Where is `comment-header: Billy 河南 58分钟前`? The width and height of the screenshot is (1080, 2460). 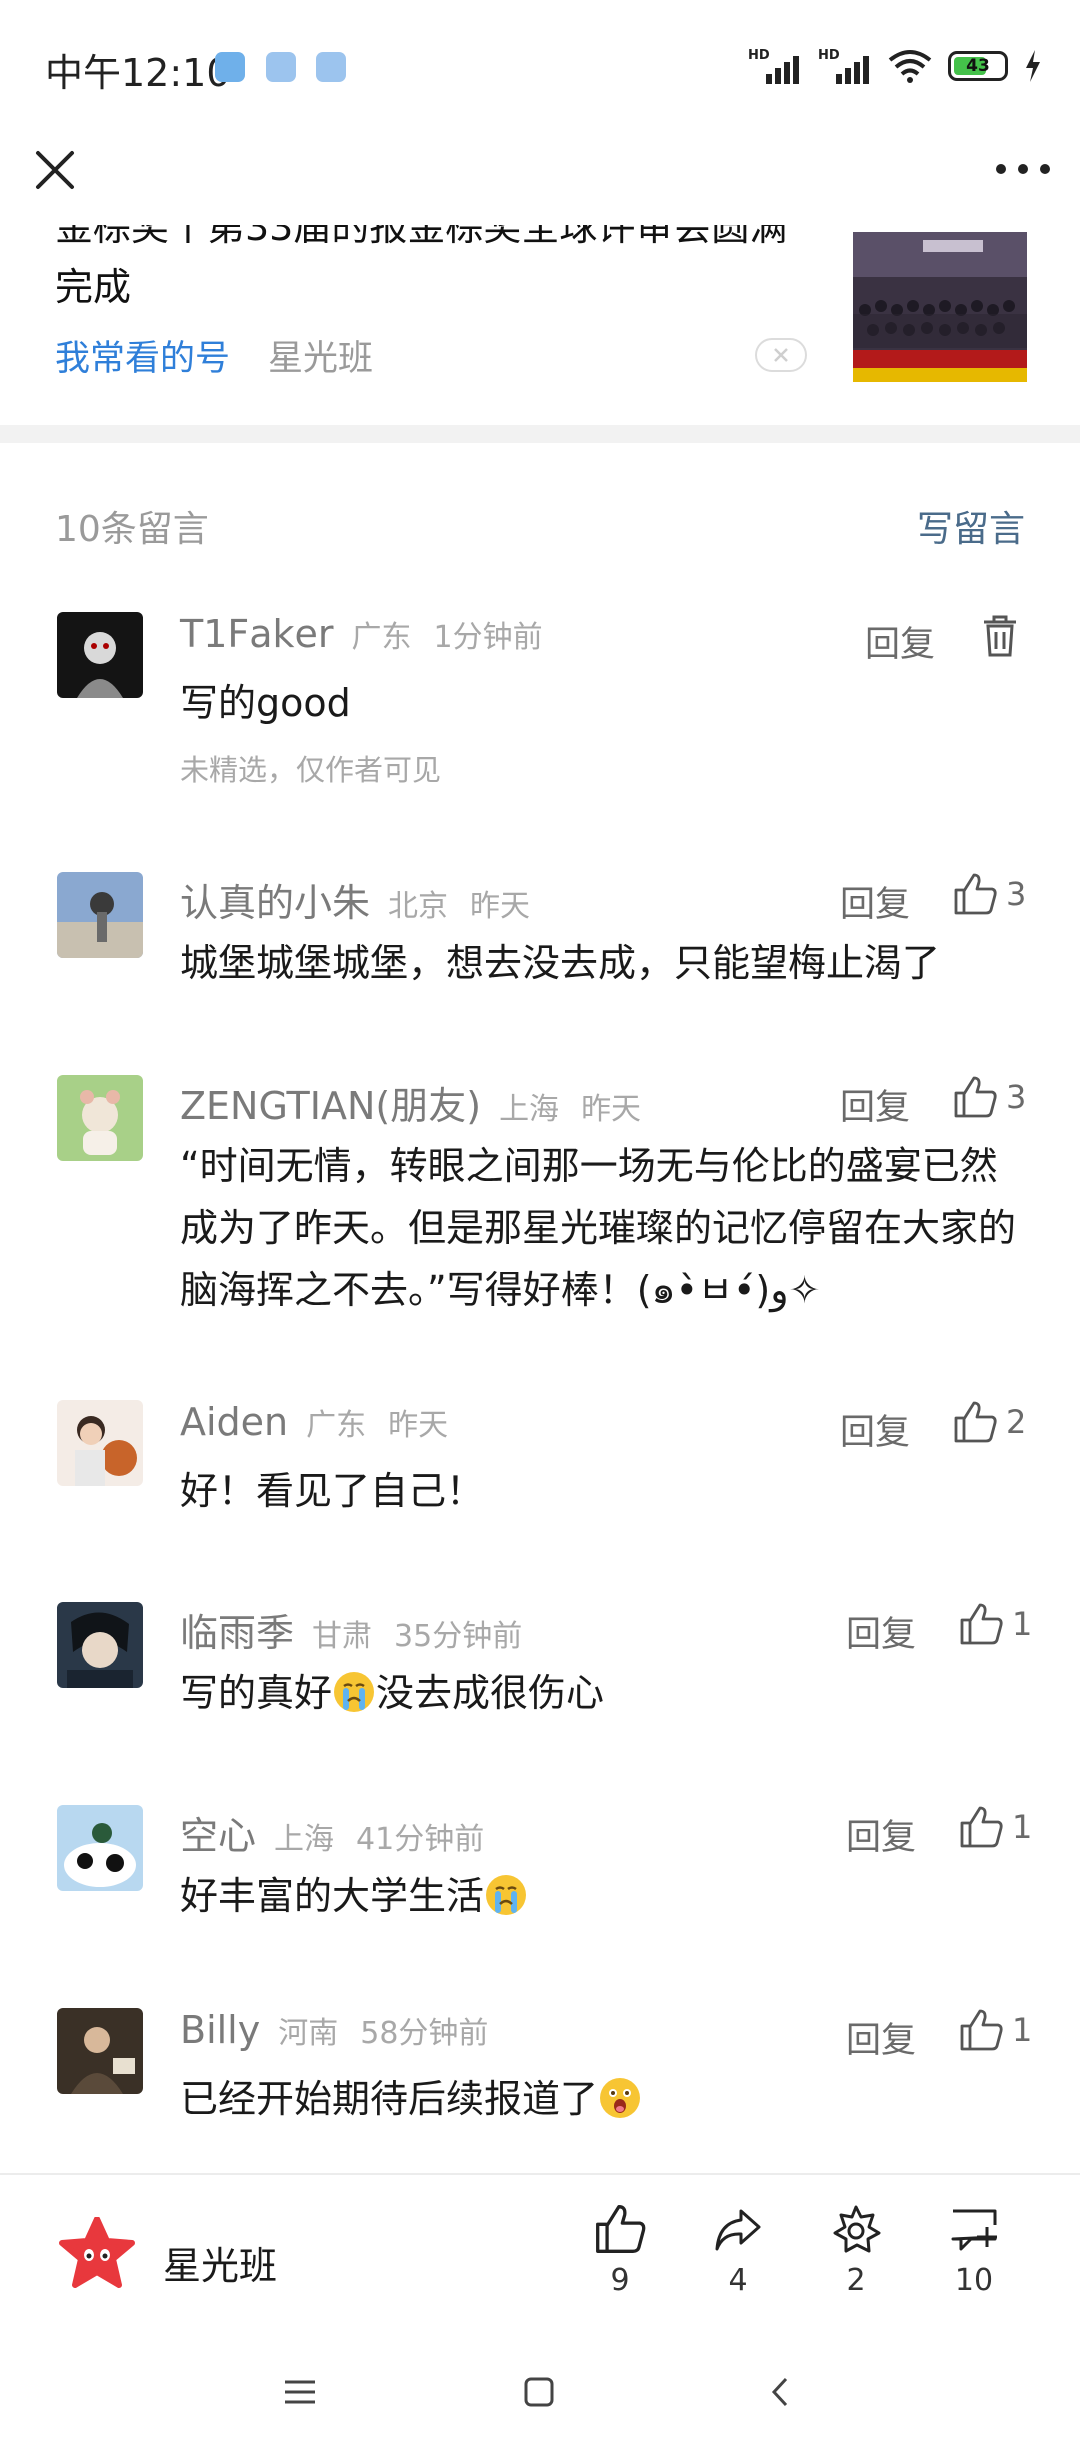 comment-header: Billy 河南 58分钟前 is located at coordinates (334, 2033).